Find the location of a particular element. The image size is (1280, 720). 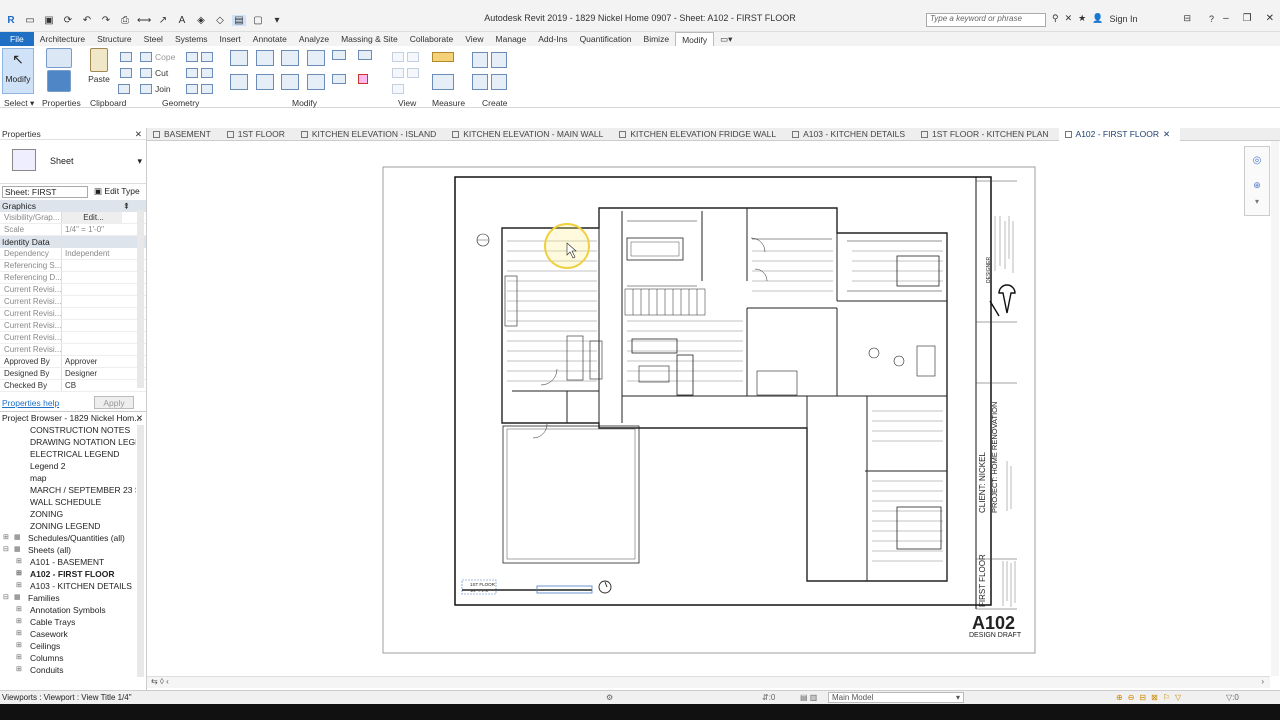

create-parts-icon is located at coordinates (489, 82).